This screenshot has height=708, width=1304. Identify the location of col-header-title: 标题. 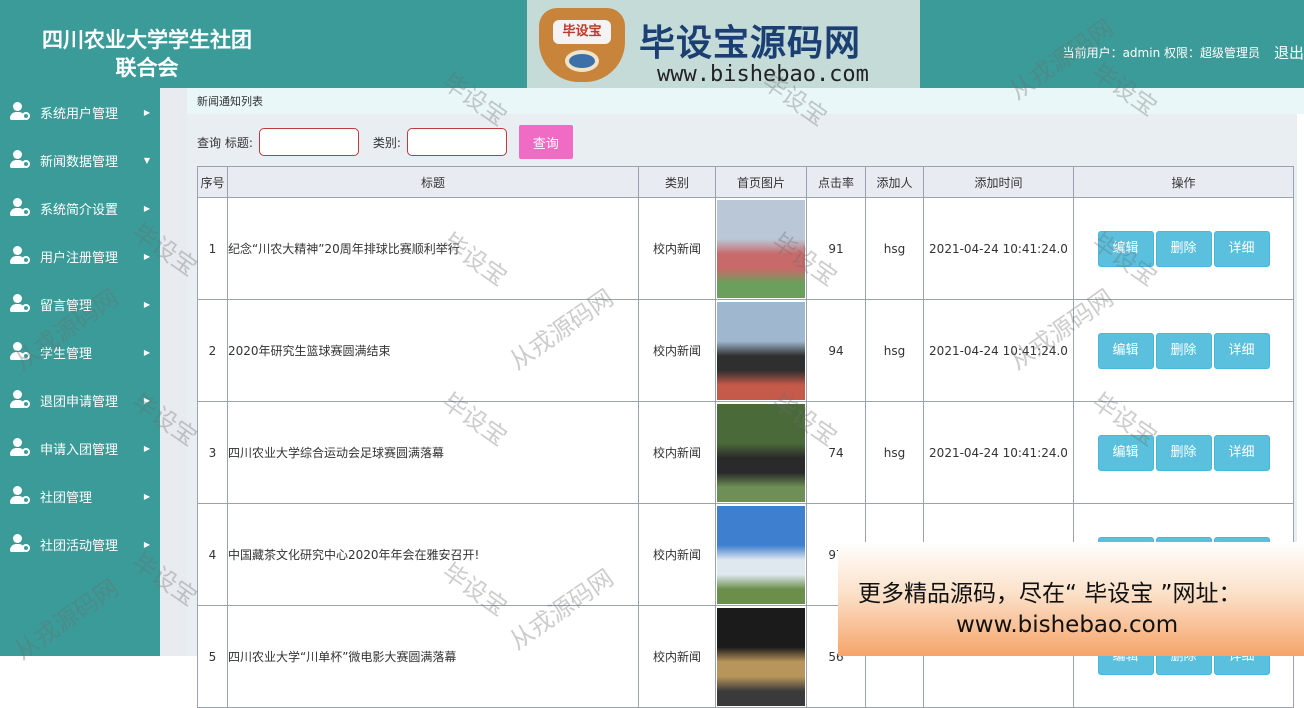
(433, 182).